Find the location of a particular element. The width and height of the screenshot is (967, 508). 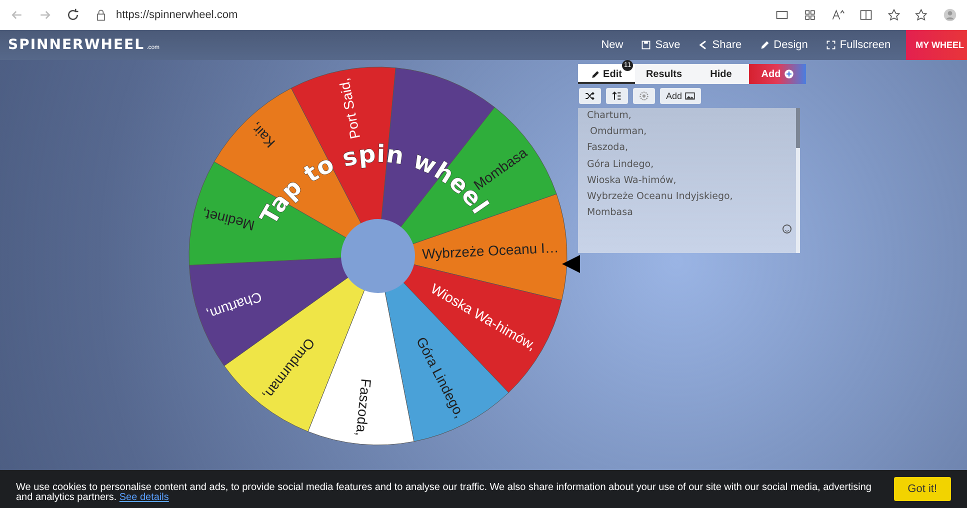

pointer-icon is located at coordinates (571, 264).